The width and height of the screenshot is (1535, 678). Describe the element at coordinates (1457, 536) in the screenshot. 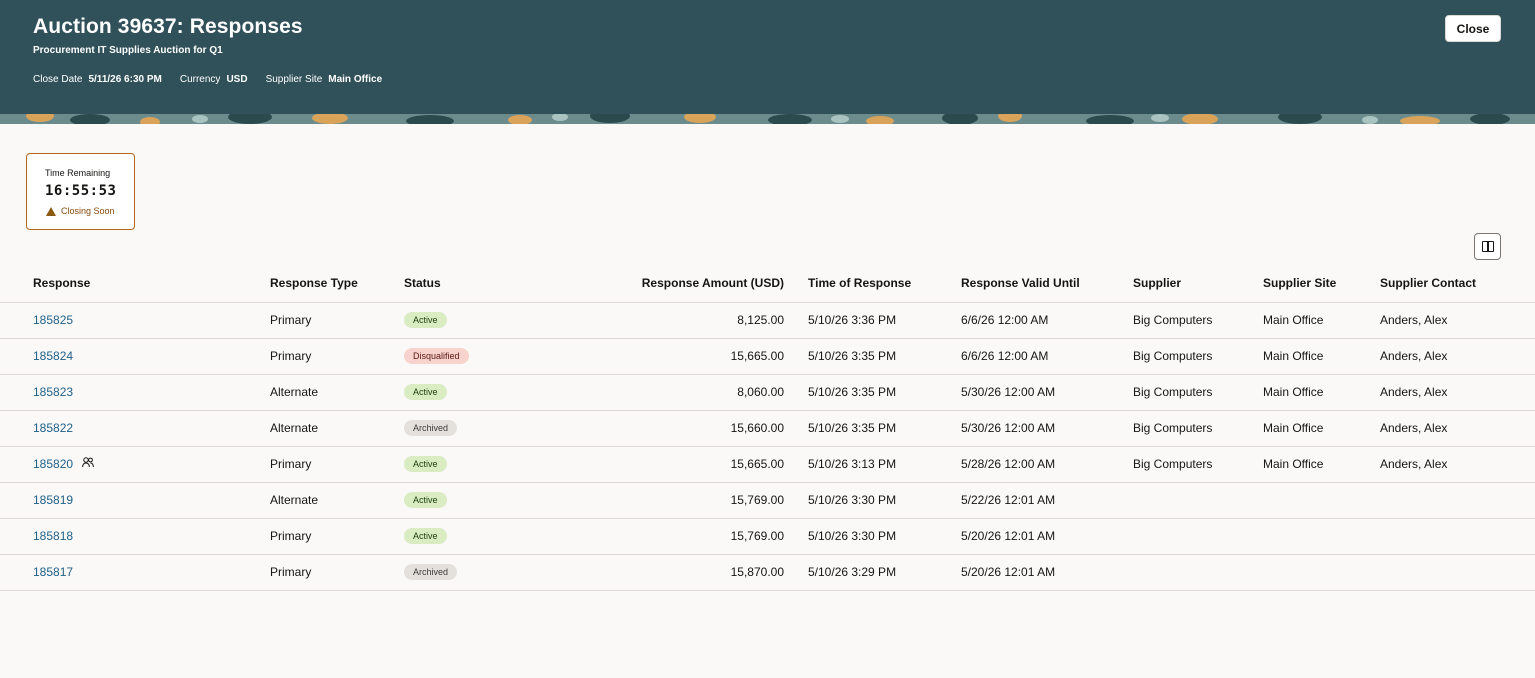

I see `cell-supplier-contact` at that location.